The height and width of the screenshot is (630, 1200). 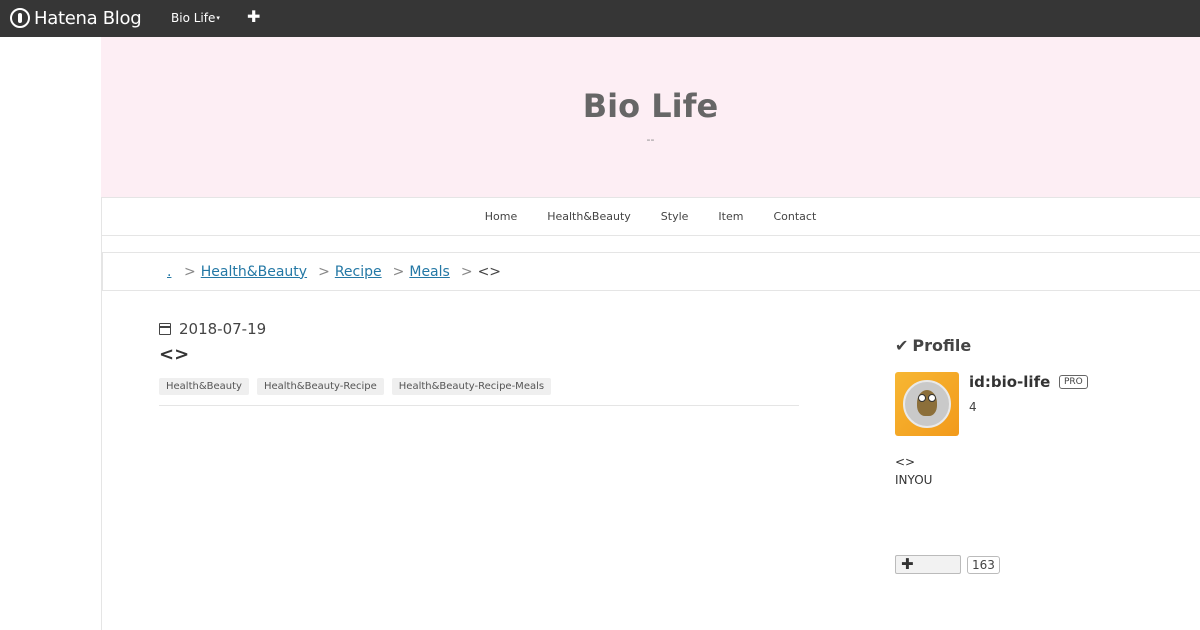 I want to click on left-margin, so click(x=50, y=333).